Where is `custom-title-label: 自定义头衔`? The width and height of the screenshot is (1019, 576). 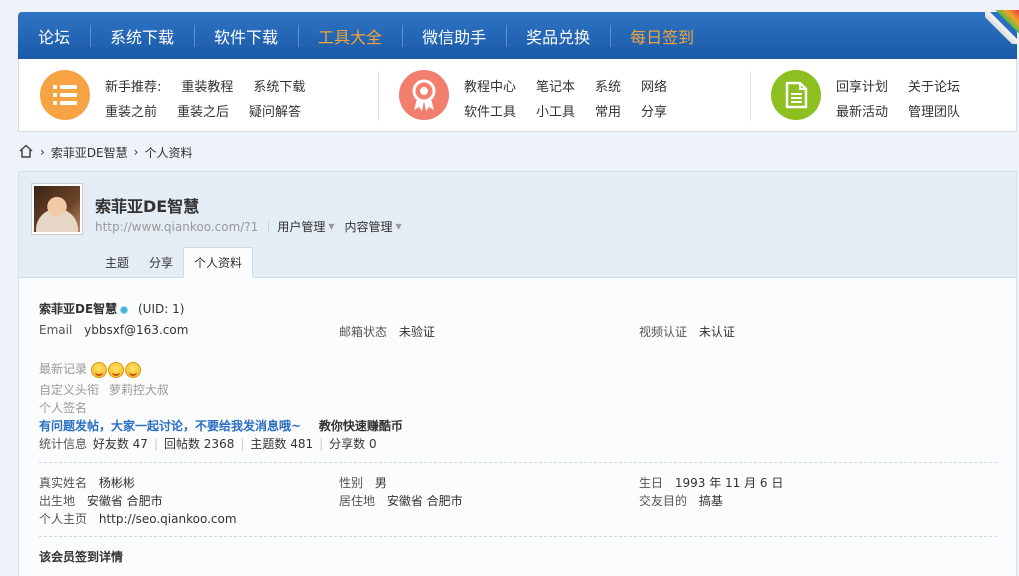 custom-title-label: 自定义头衔 is located at coordinates (69, 390).